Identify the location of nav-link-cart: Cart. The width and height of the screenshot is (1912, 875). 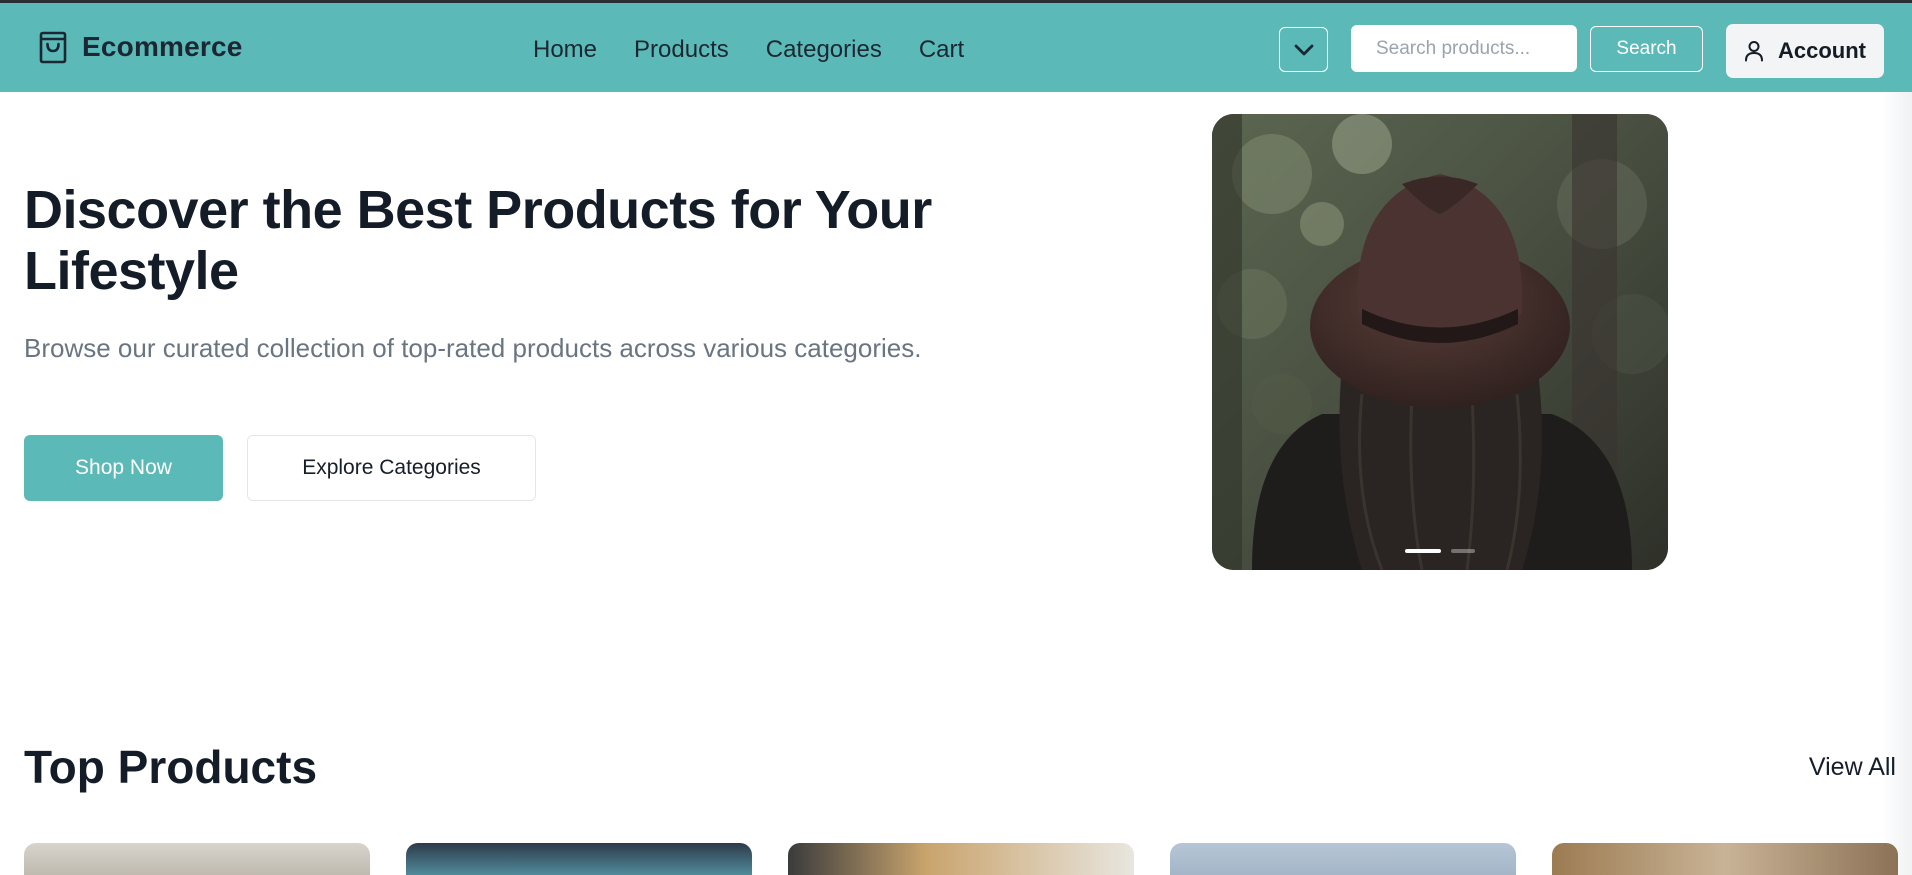
(941, 50).